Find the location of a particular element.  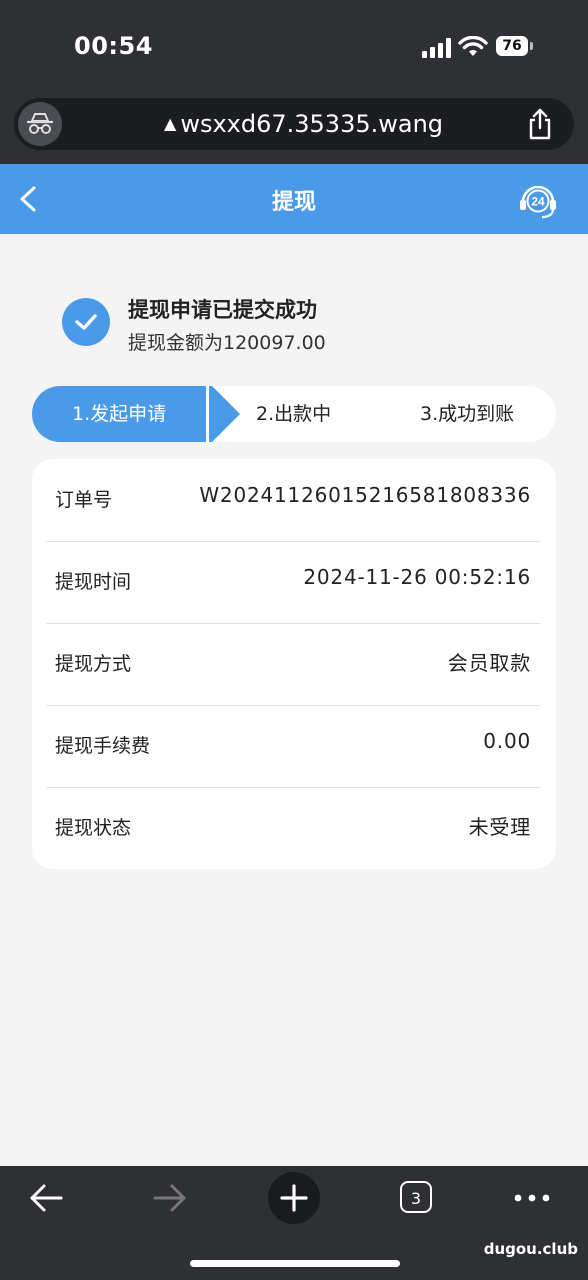

page-header: 提现 24 is located at coordinates (294, 199).